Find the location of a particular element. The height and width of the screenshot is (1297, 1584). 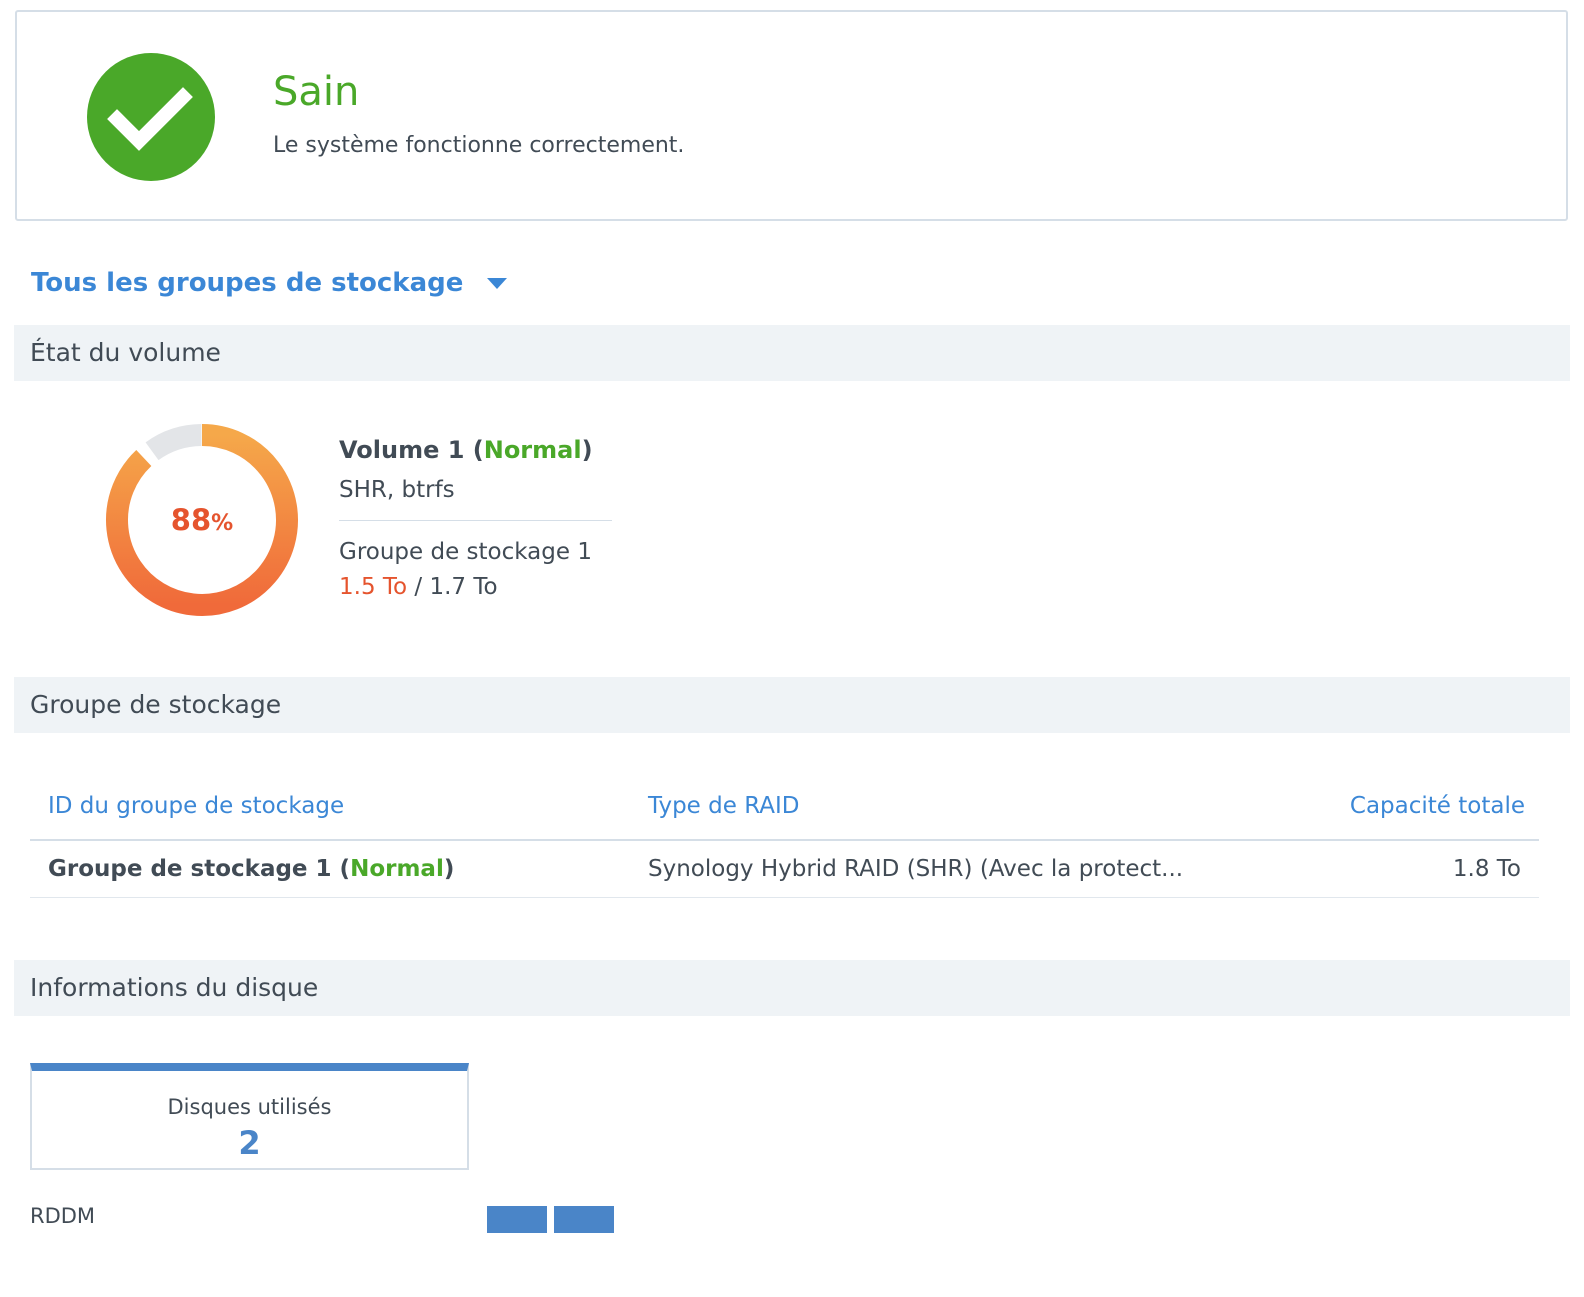

donut-free-segment is located at coordinates (173, 442).